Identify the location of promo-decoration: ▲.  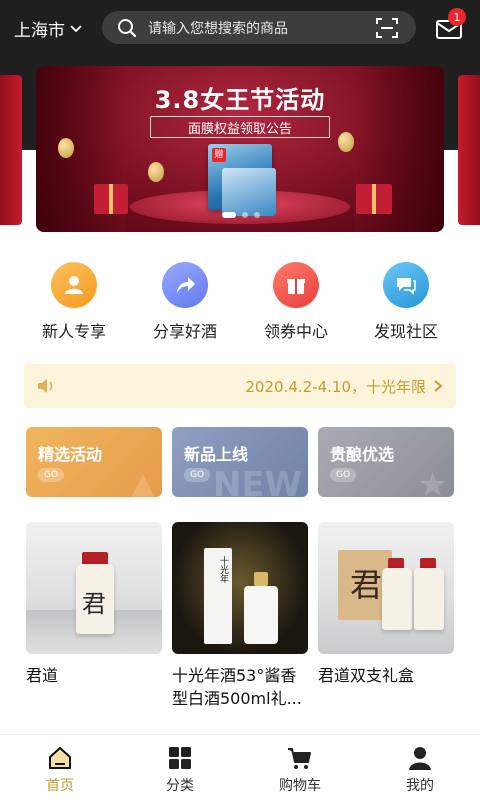
(142, 481).